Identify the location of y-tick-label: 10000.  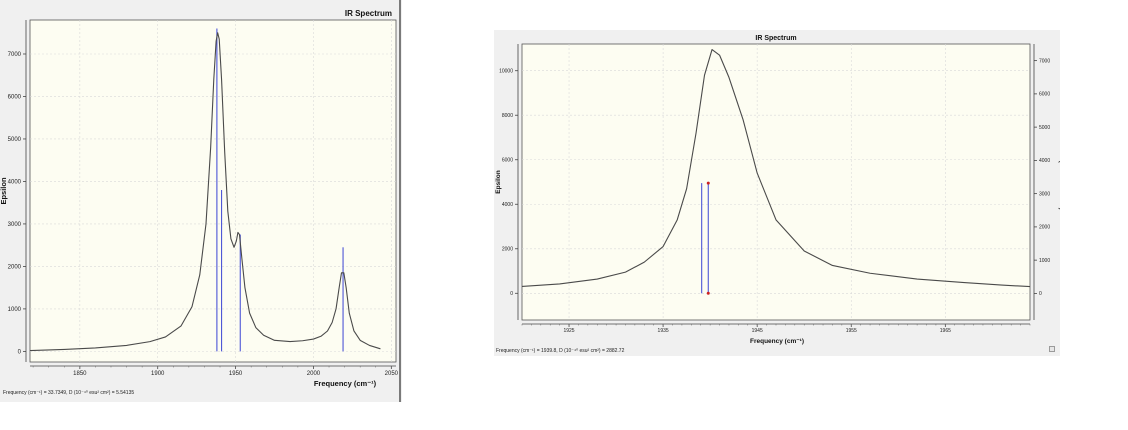
(506, 71).